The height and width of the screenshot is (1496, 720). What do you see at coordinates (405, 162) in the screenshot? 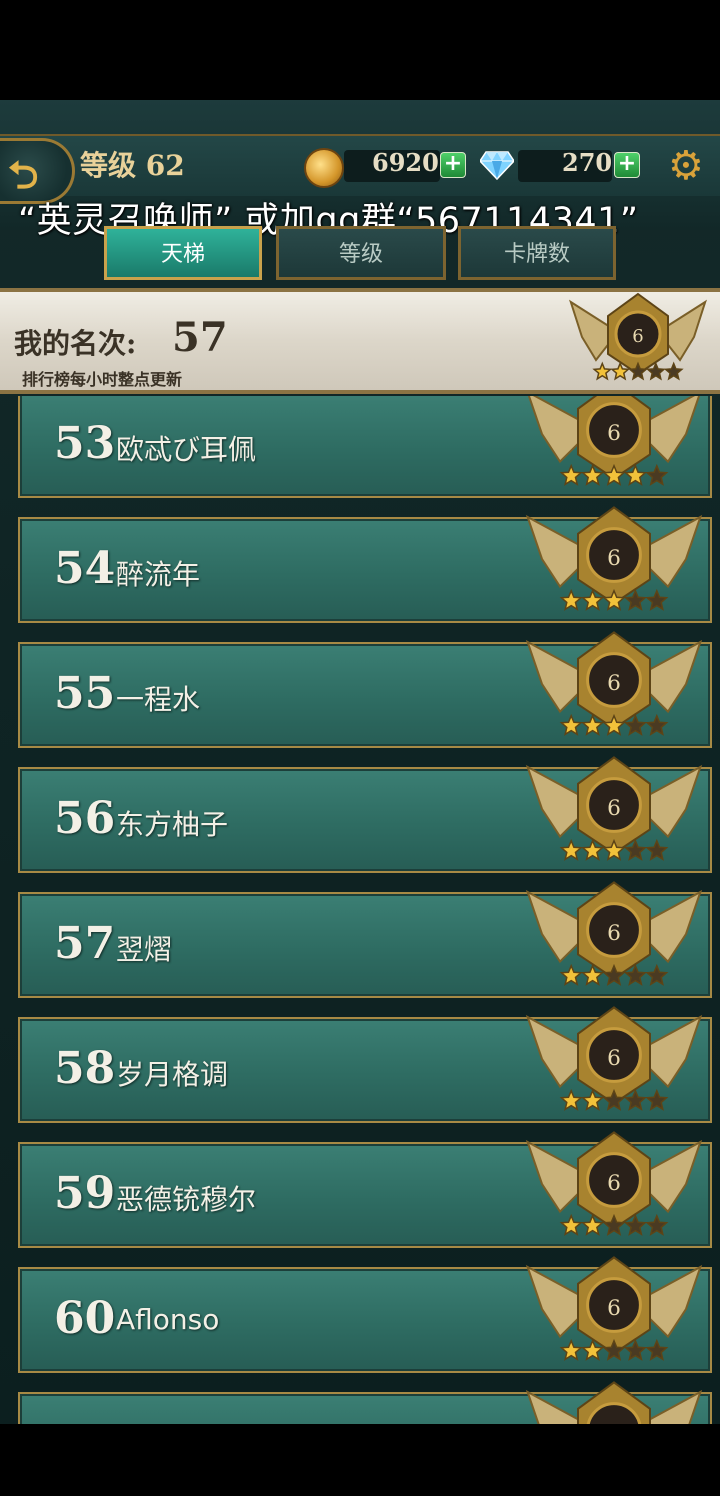
I see `gold-amount: 6920` at bounding box center [405, 162].